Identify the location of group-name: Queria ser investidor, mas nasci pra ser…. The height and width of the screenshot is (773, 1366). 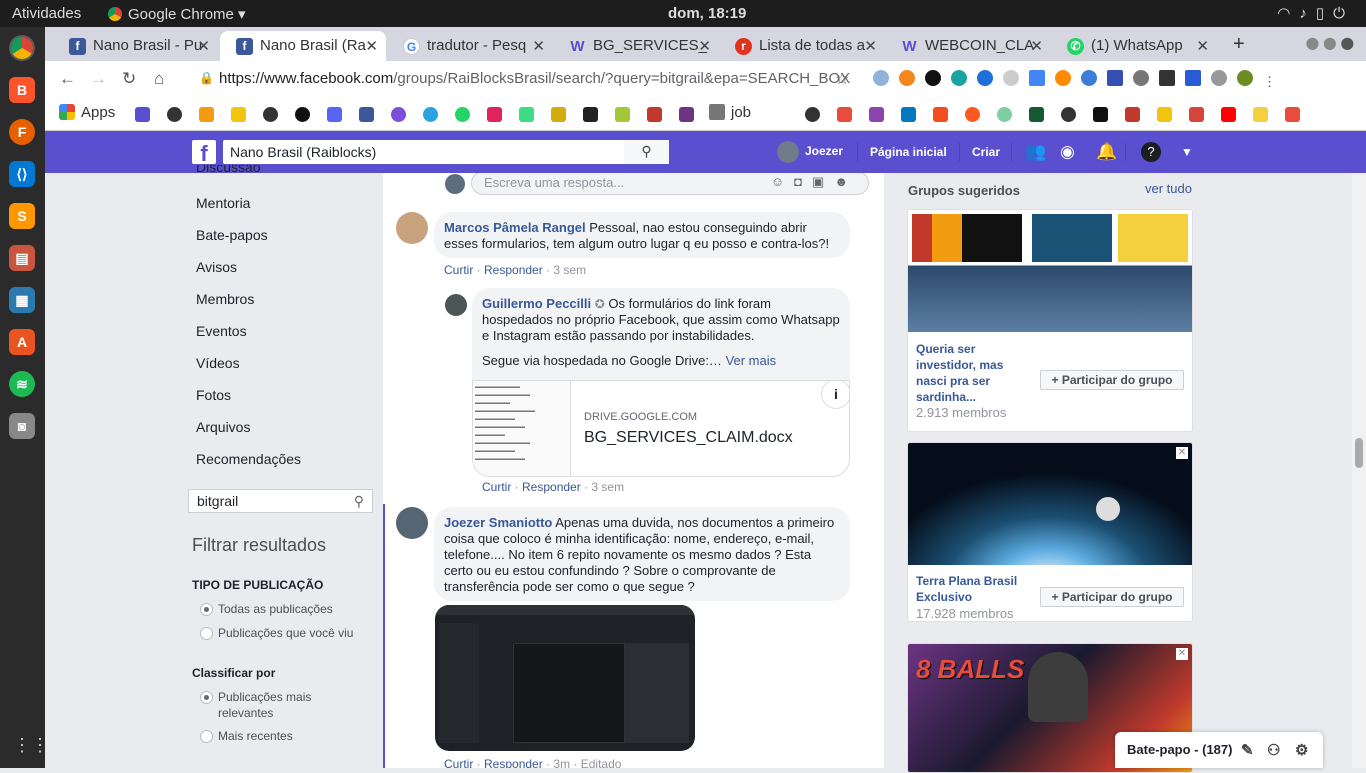
(971, 373).